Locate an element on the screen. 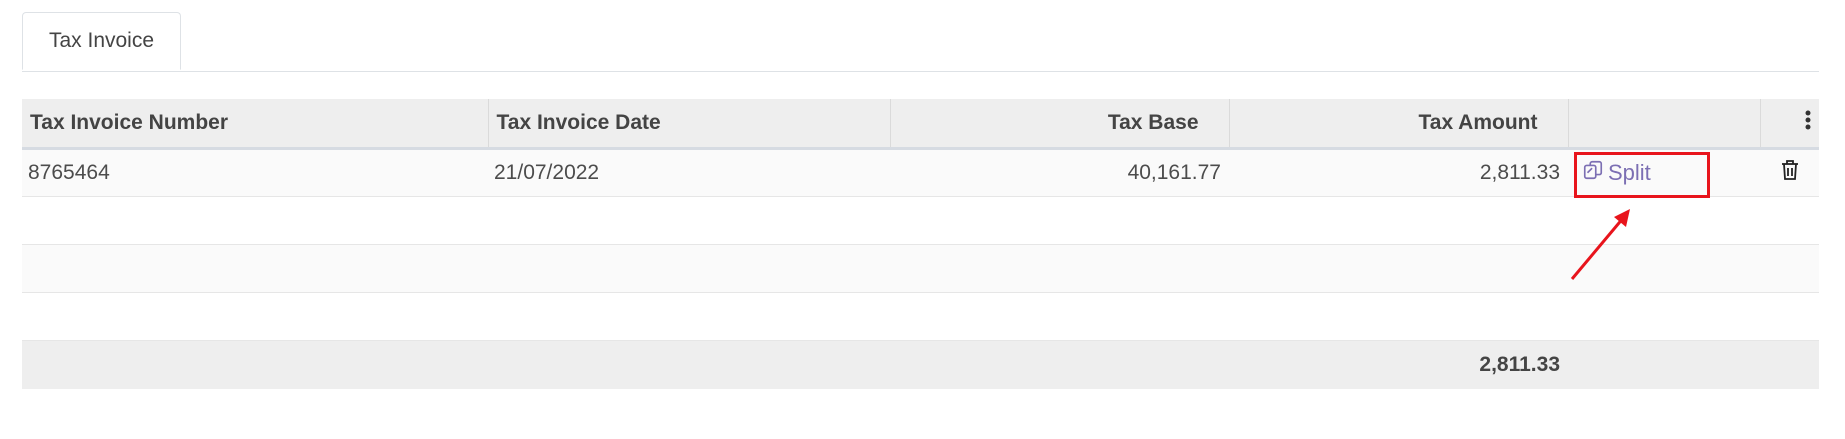 This screenshot has width=1845, height=439. total-tax-amount: 2,811.33 is located at coordinates (1398, 364).